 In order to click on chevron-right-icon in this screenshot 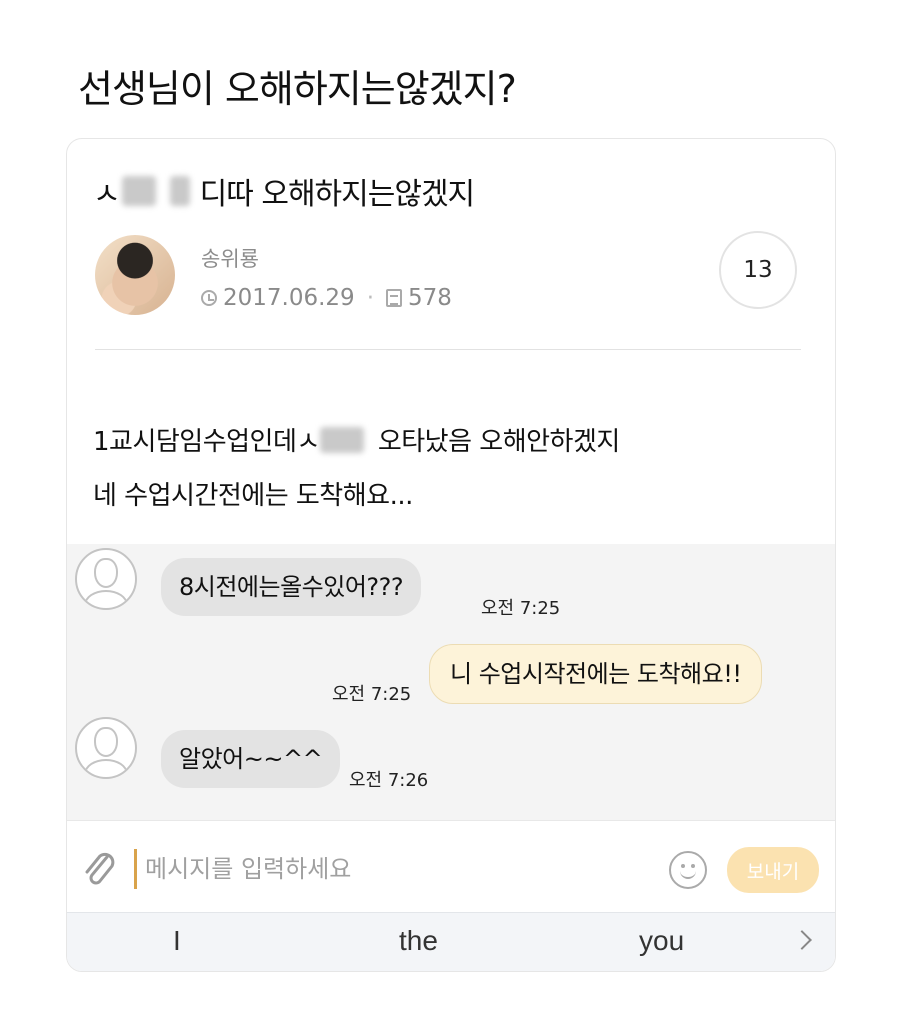, I will do `click(802, 940)`.